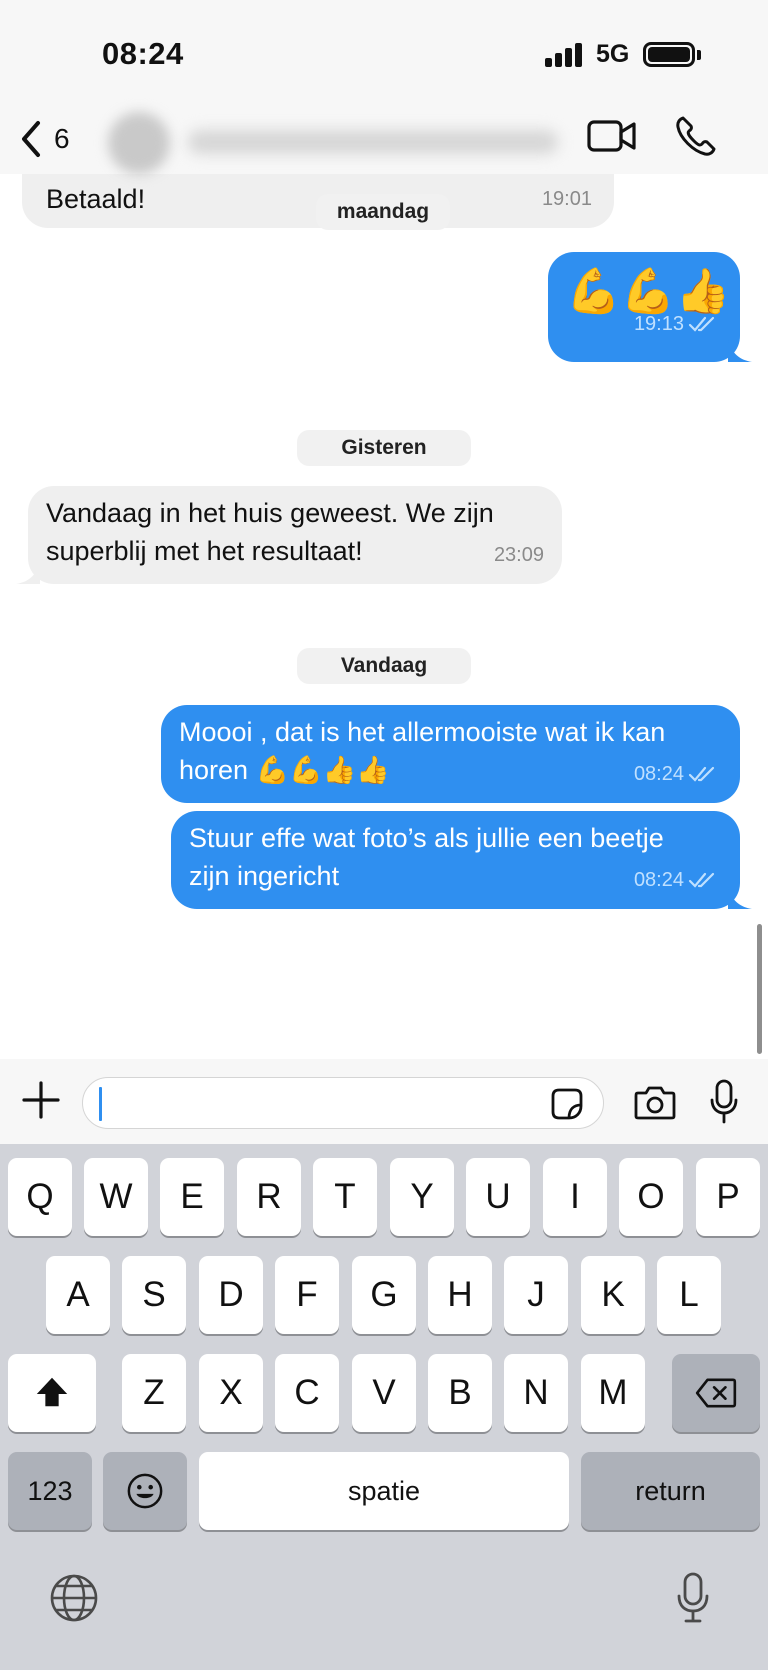  I want to click on shift-icon, so click(52, 1392).